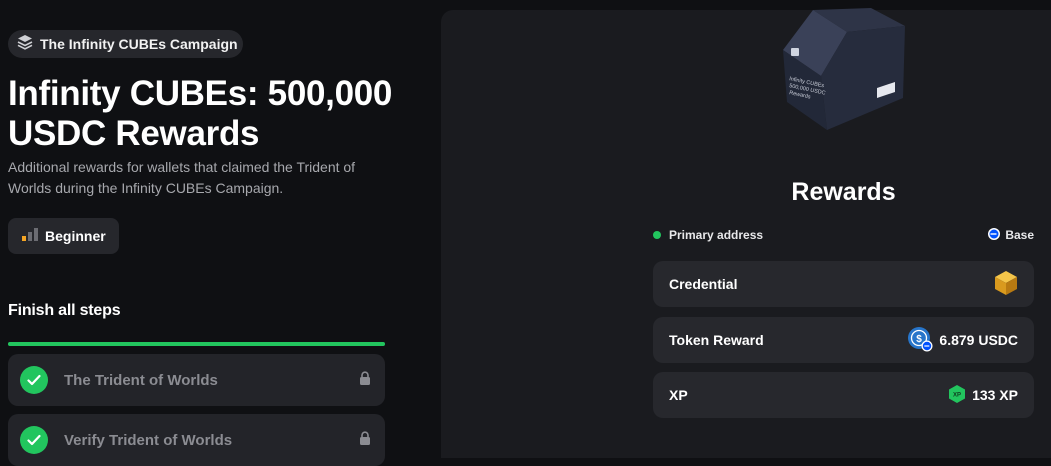 Image resolution: width=1051 pixels, height=466 pixels. I want to click on infinity-cube-image: Infinity CUBEs 500,000 USDC Rewards, so click(842, 72).